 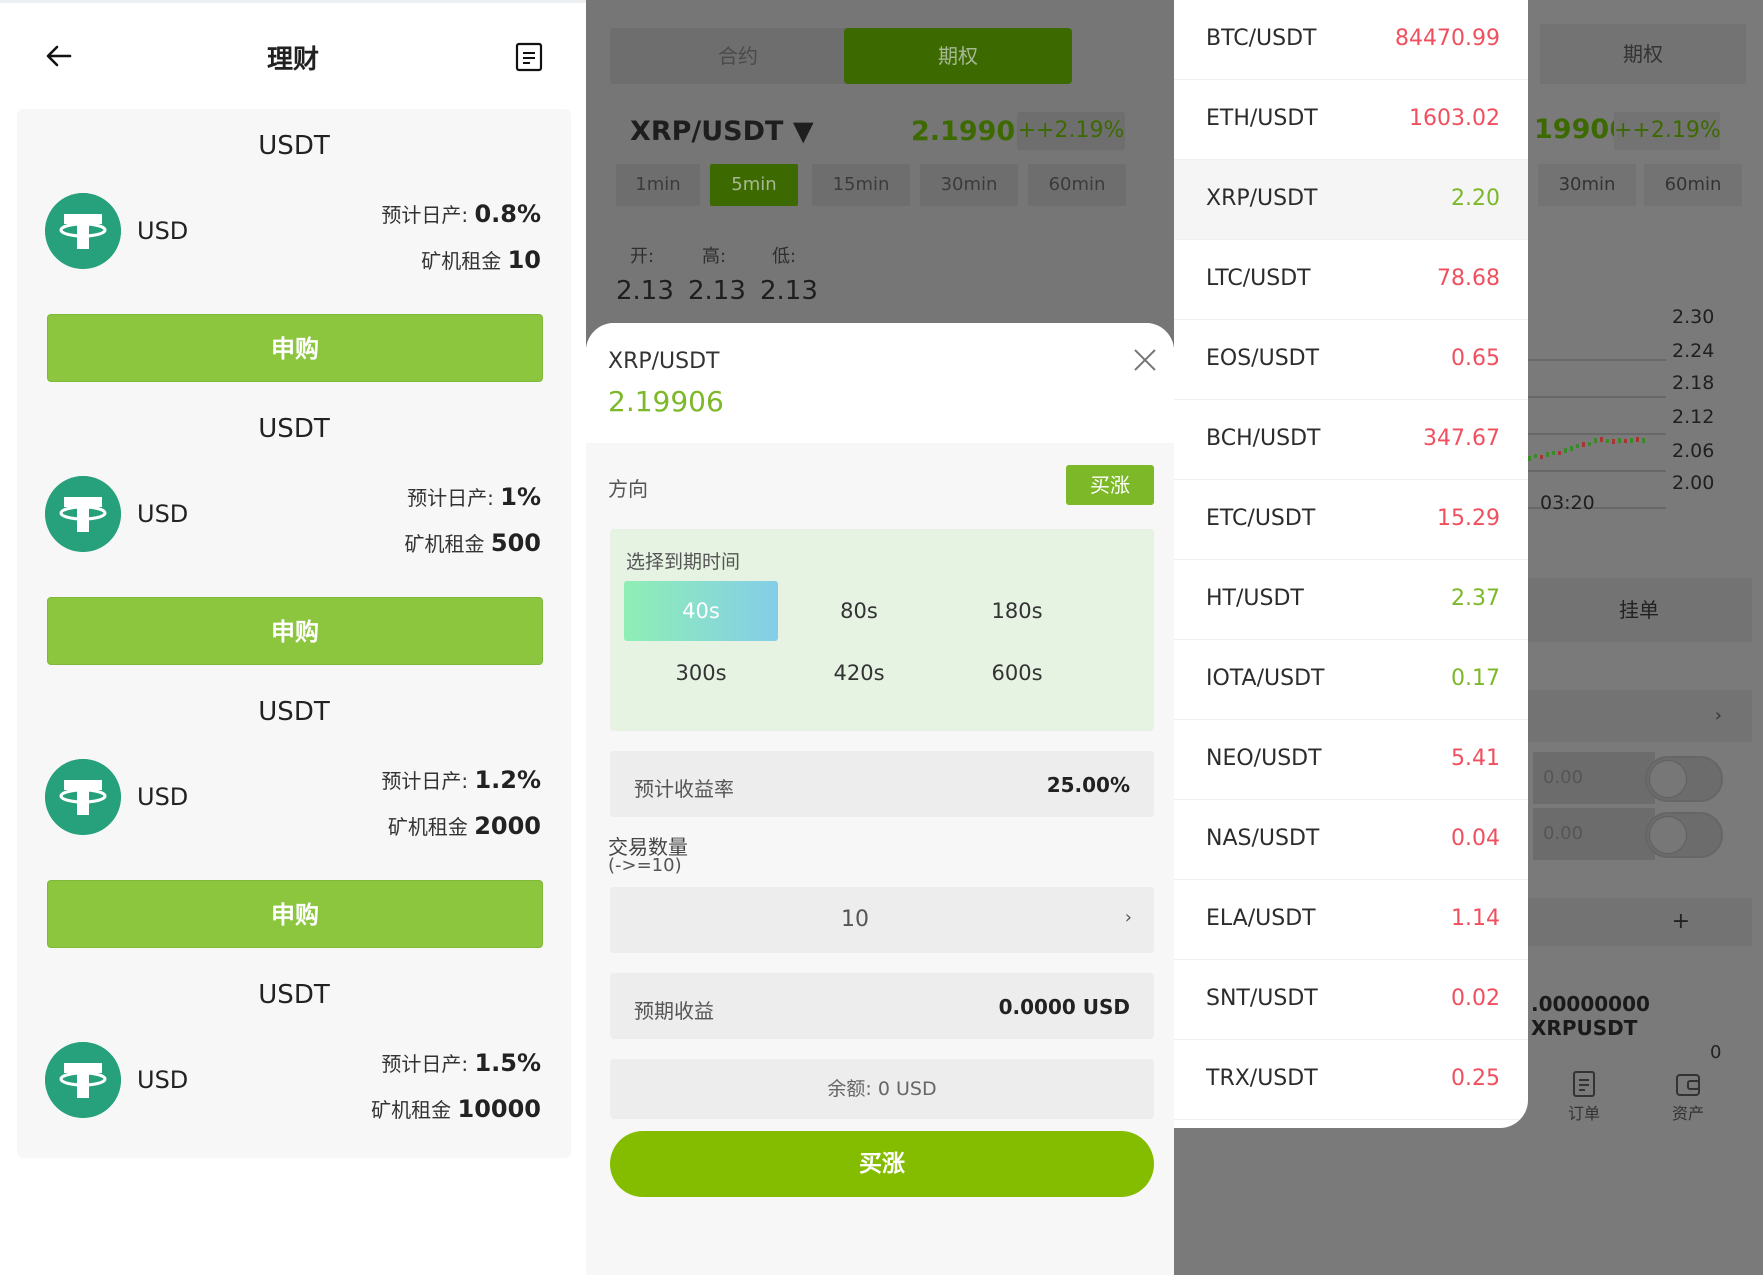 What do you see at coordinates (1475, 838) in the screenshot?
I see `market-price: 0.04` at bounding box center [1475, 838].